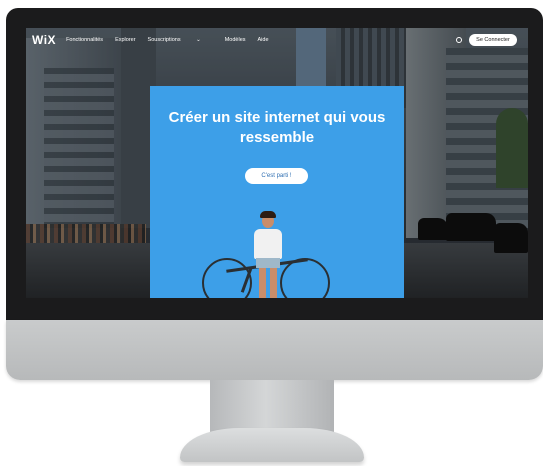 Image resolution: width=543 pixels, height=466 pixels. Describe the element at coordinates (164, 40) in the screenshot. I see `nav-item-label: Souscriptions` at that location.